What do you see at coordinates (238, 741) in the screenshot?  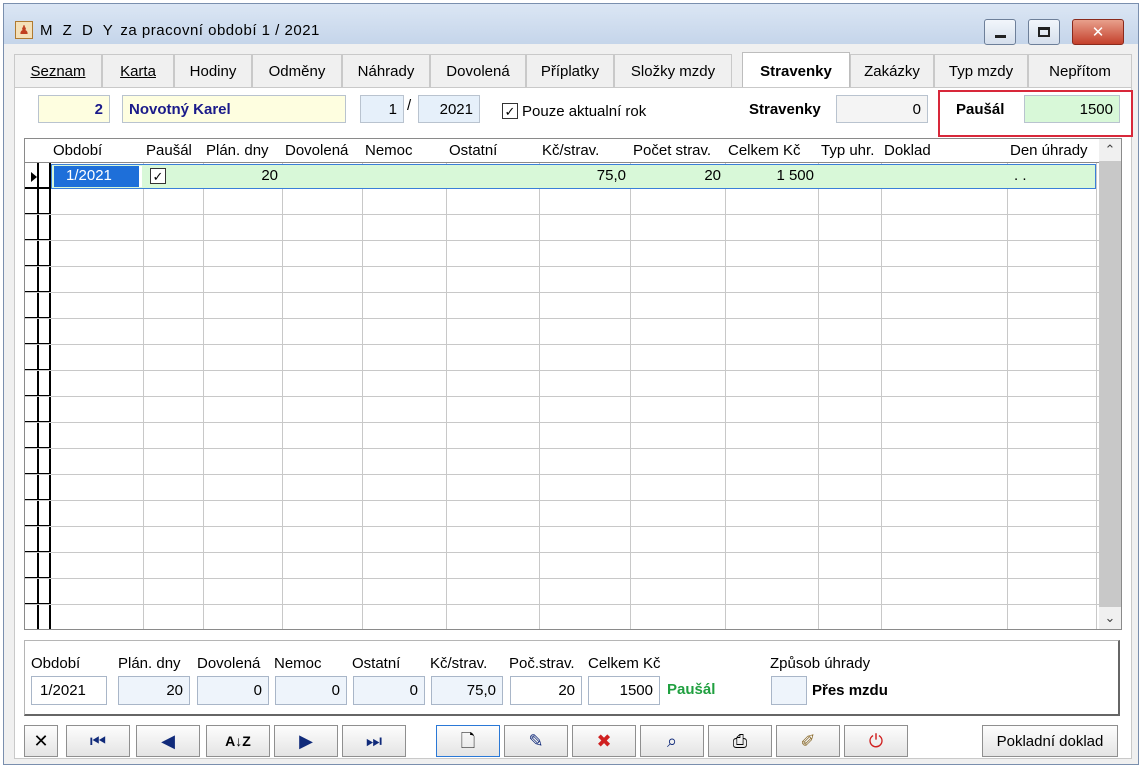 I see `sort-button: A↓Z` at bounding box center [238, 741].